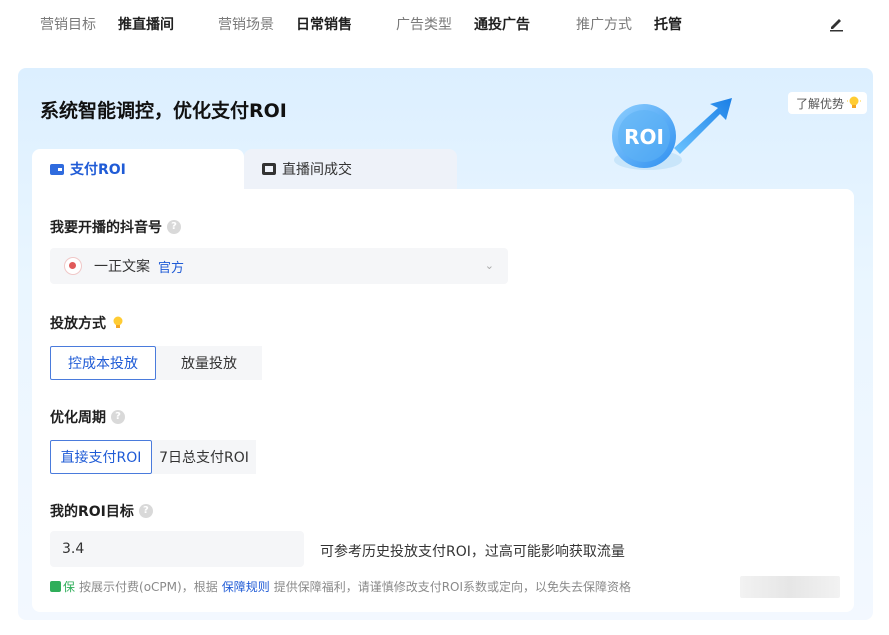 The height and width of the screenshot is (635, 889). What do you see at coordinates (78, 418) in the screenshot?
I see `period-label: 优化周期` at bounding box center [78, 418].